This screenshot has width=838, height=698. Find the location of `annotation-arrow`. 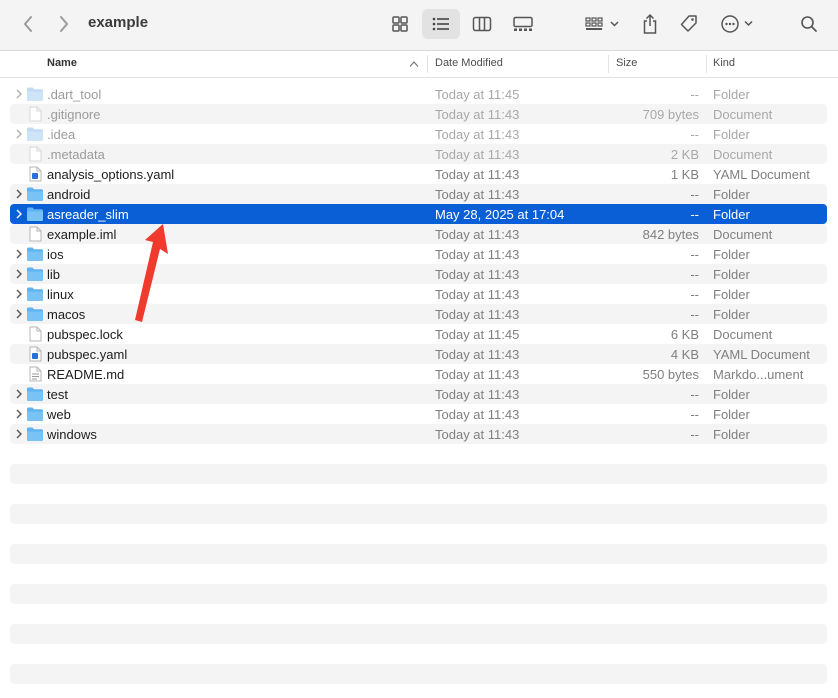

annotation-arrow is located at coordinates (151, 273).